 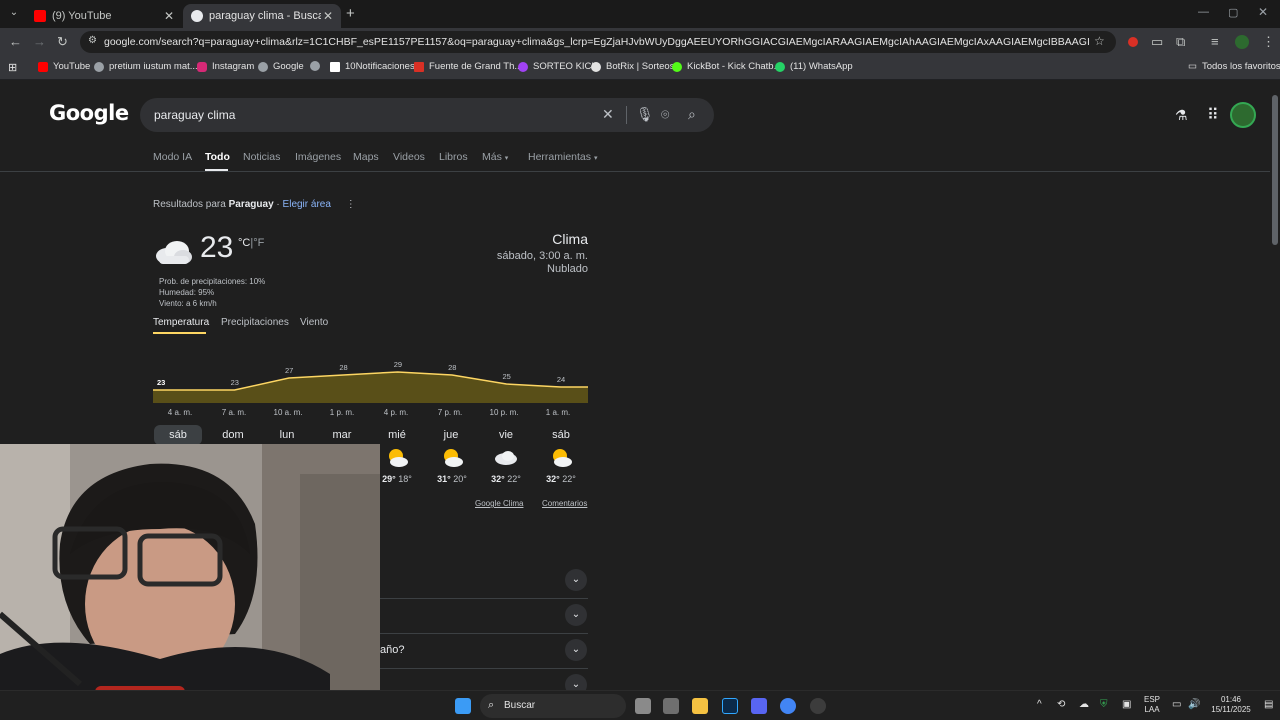 I want to click on tab-noticias: Noticias, so click(x=261, y=157).